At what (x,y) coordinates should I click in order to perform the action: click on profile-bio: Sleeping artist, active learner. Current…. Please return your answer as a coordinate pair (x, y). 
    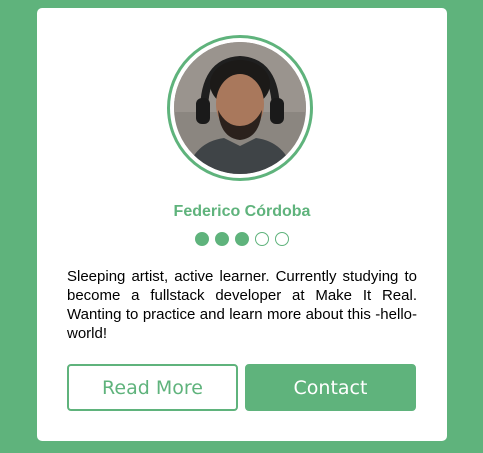
    Looking at the image, I should click on (242, 305).